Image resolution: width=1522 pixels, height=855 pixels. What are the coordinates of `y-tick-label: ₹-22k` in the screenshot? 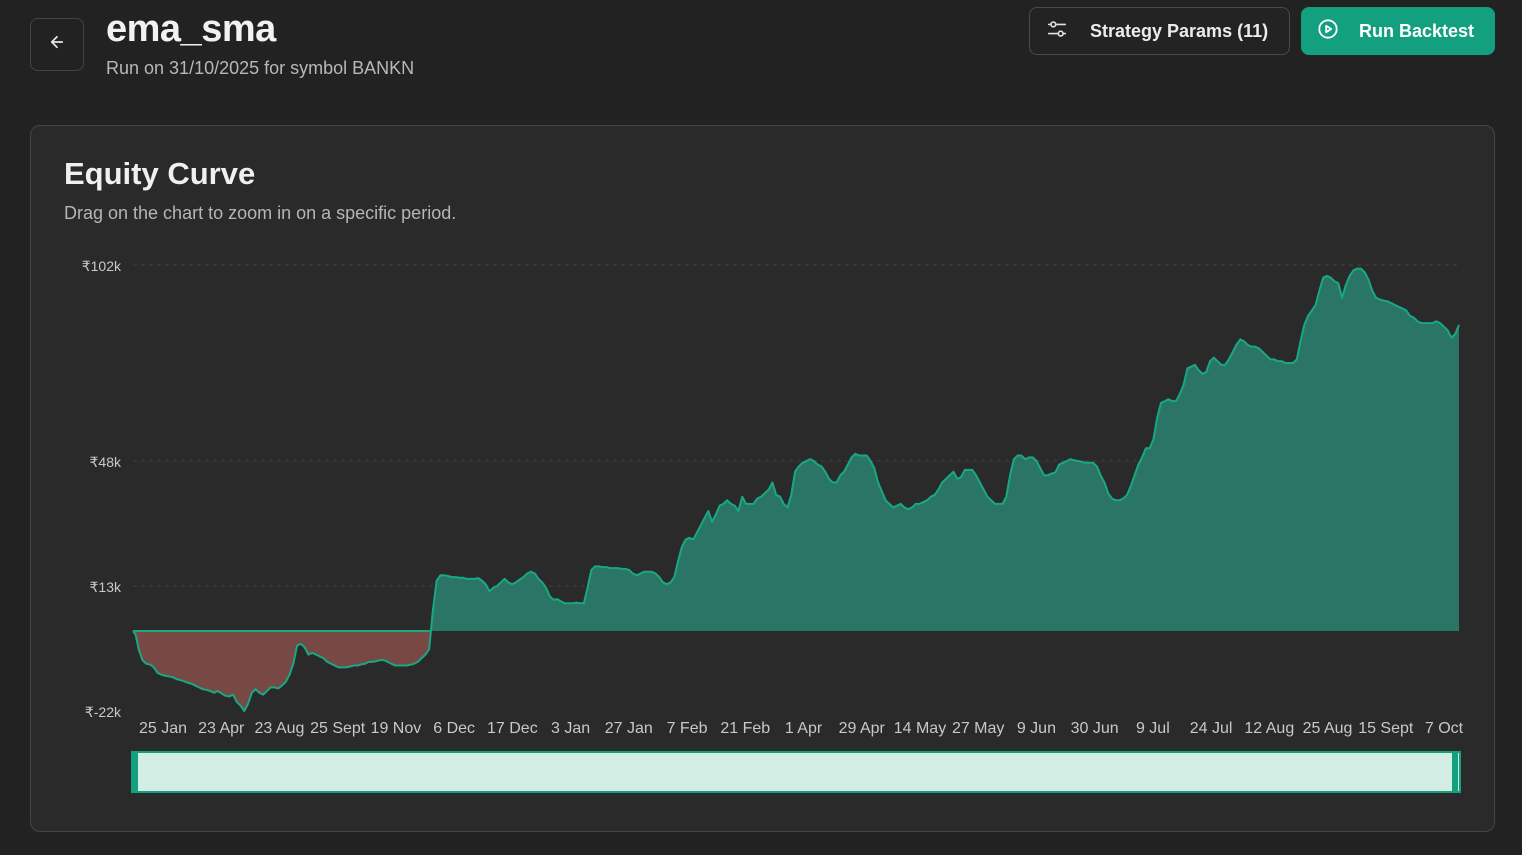 It's located at (103, 712).